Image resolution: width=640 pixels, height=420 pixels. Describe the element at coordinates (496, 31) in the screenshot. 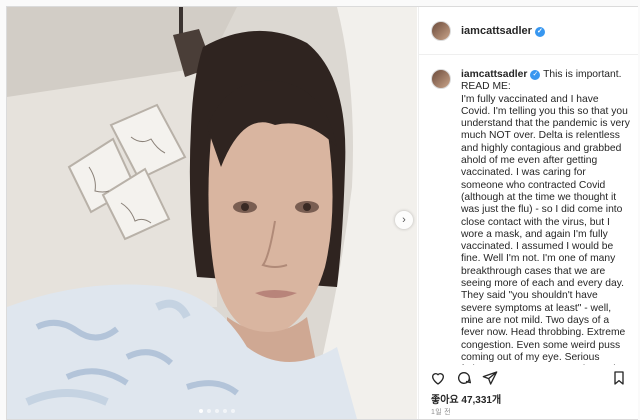

I see `author-username-text: iamcattsadler` at that location.